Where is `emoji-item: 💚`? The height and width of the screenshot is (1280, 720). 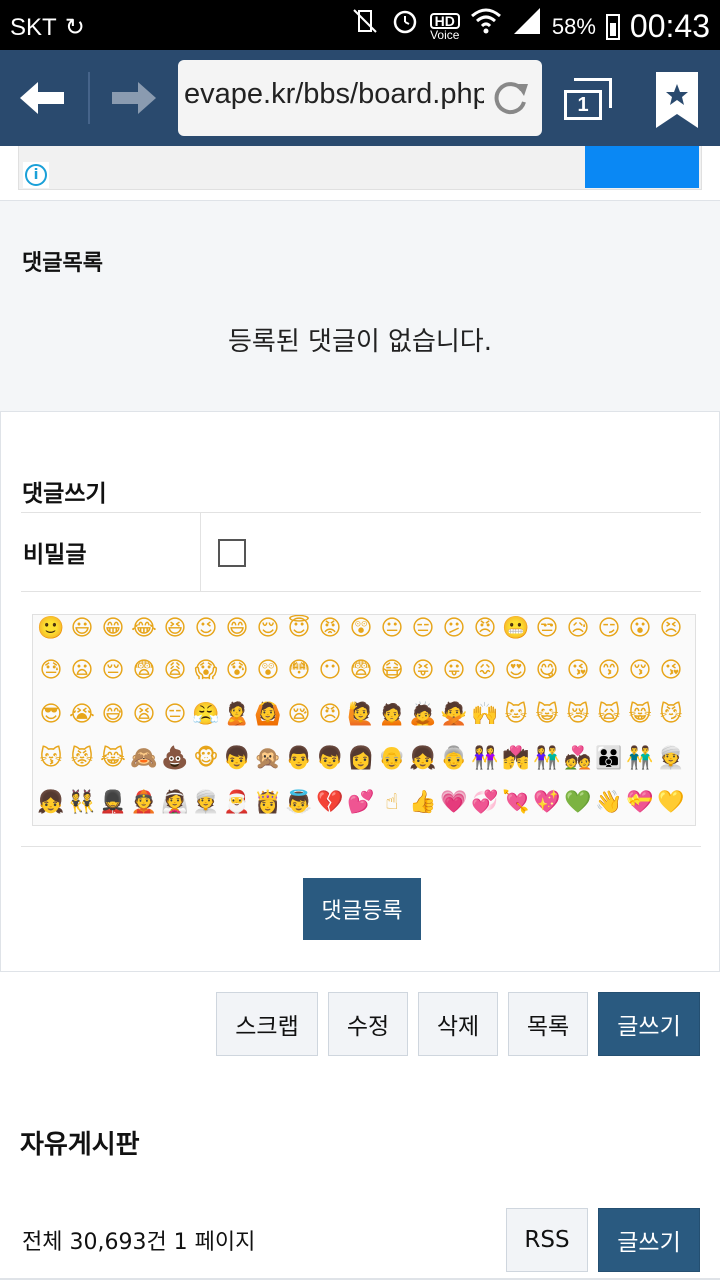
emoji-item: 💚 is located at coordinates (578, 803).